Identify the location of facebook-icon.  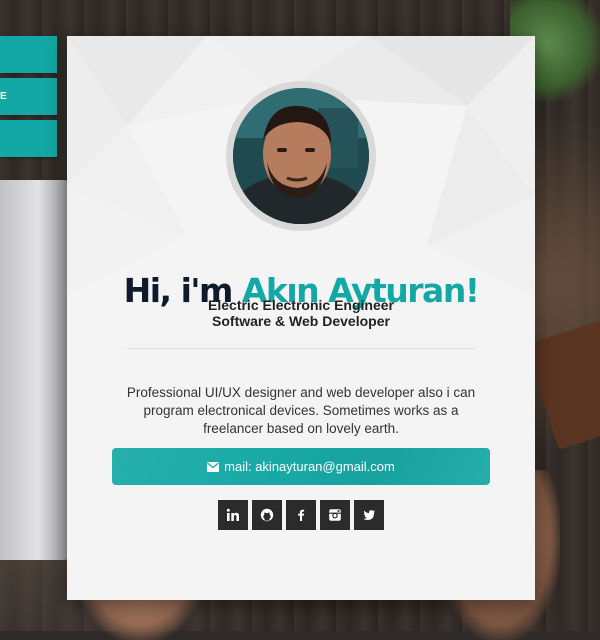
(301, 515).